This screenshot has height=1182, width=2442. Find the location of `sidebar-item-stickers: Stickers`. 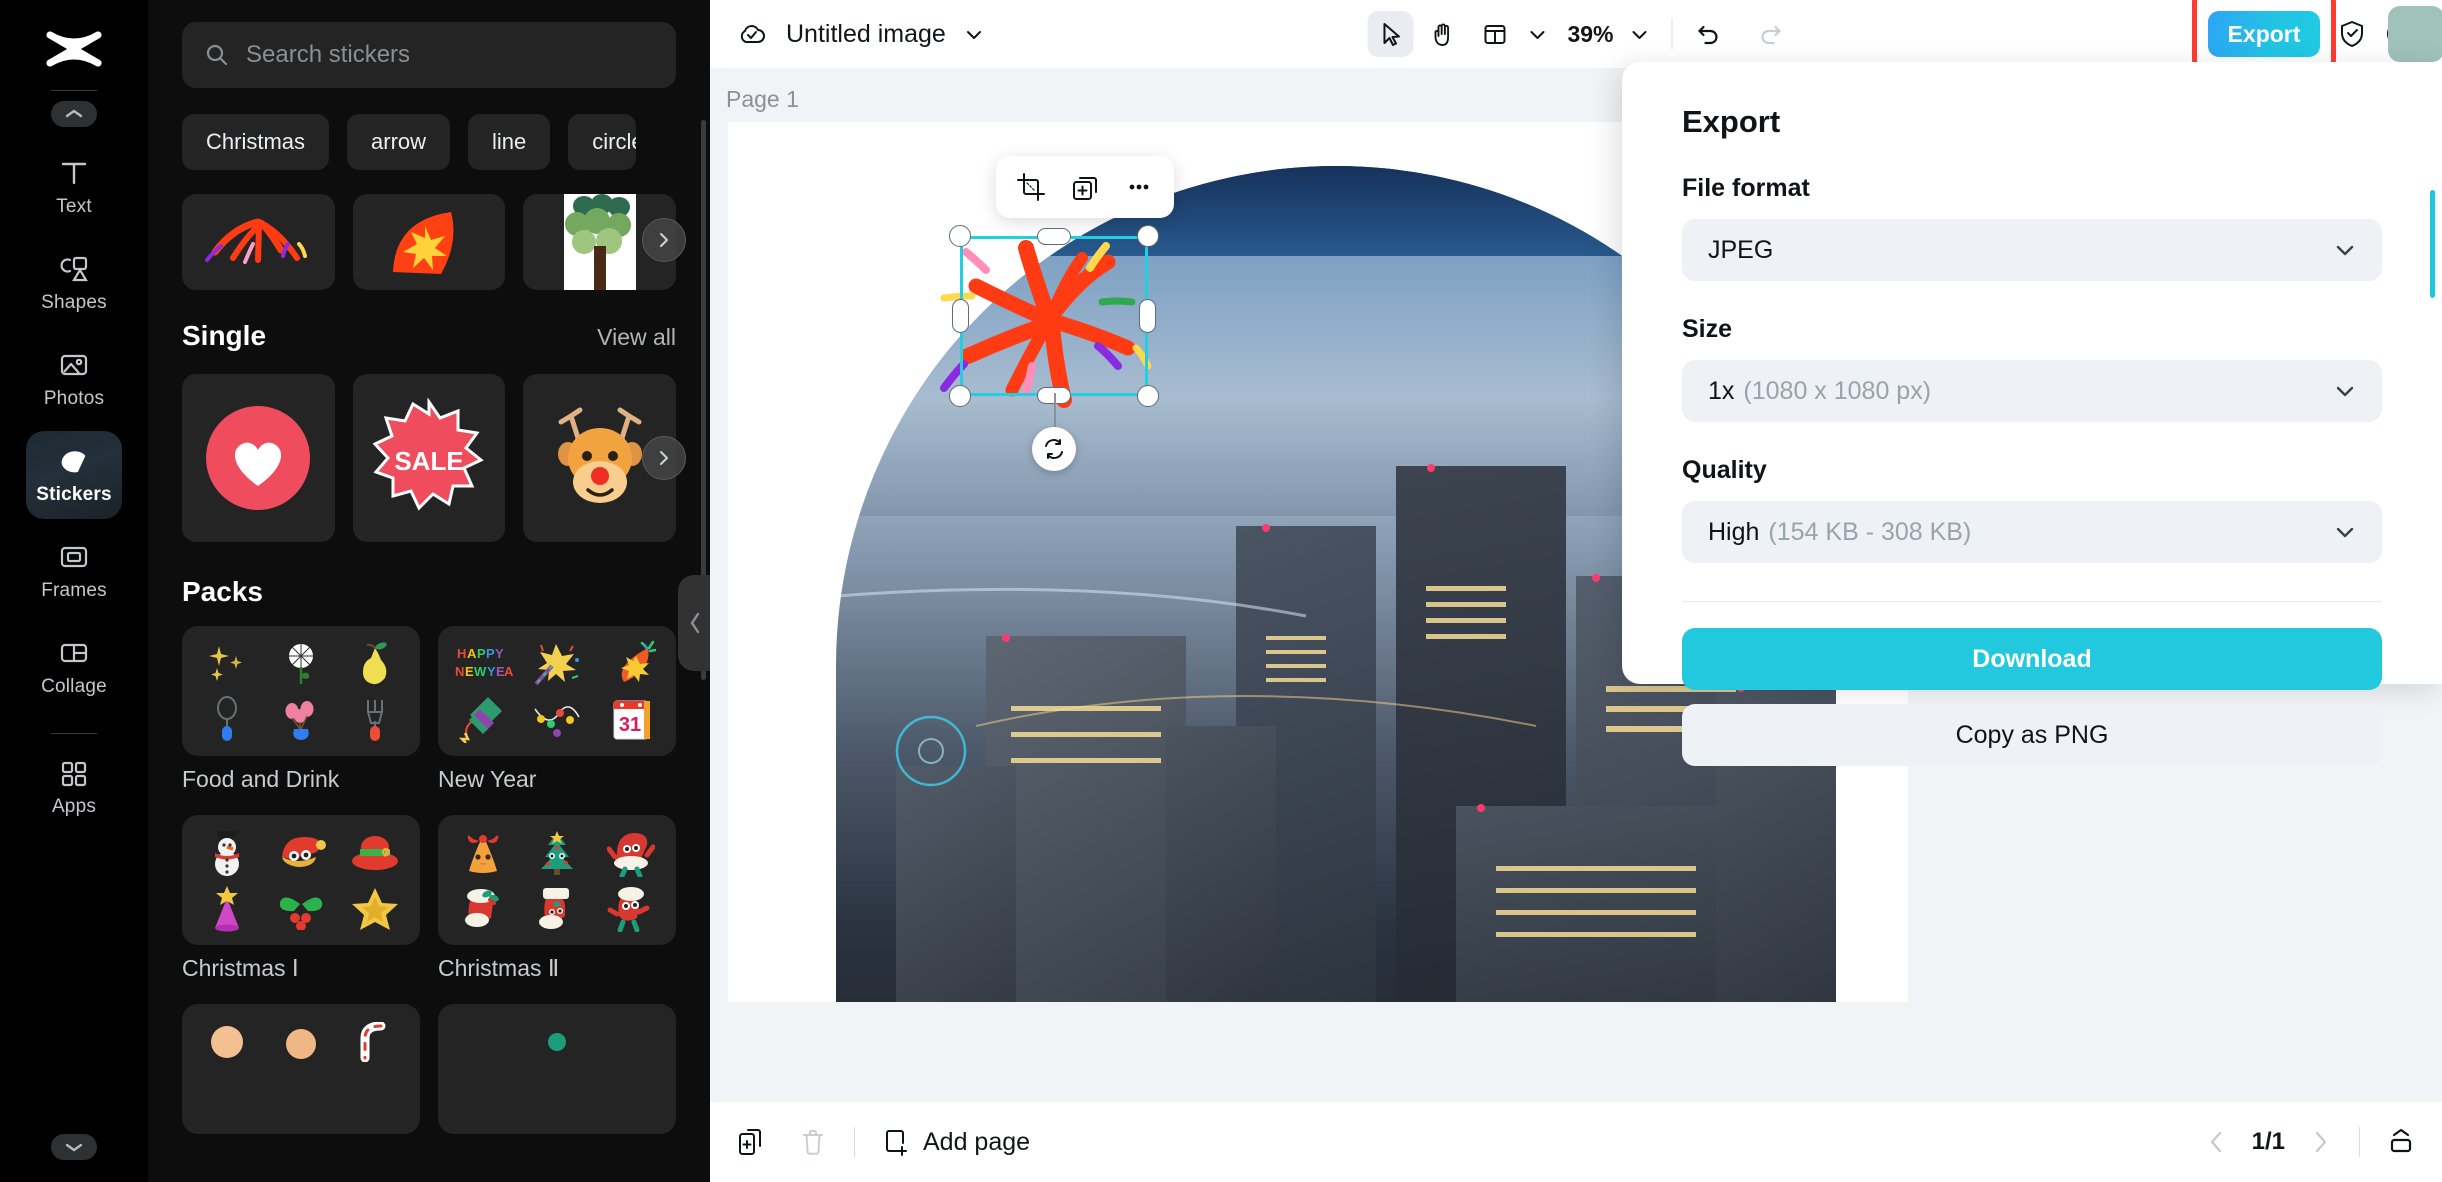

sidebar-item-stickers: Stickers is located at coordinates (74, 475).